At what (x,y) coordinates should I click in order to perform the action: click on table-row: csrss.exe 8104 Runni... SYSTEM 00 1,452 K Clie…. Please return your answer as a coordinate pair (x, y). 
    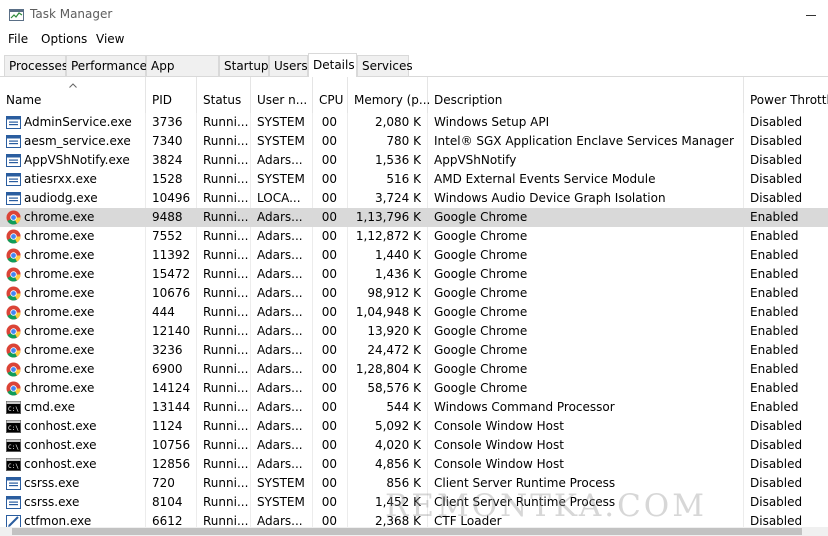
    Looking at the image, I should click on (414, 502).